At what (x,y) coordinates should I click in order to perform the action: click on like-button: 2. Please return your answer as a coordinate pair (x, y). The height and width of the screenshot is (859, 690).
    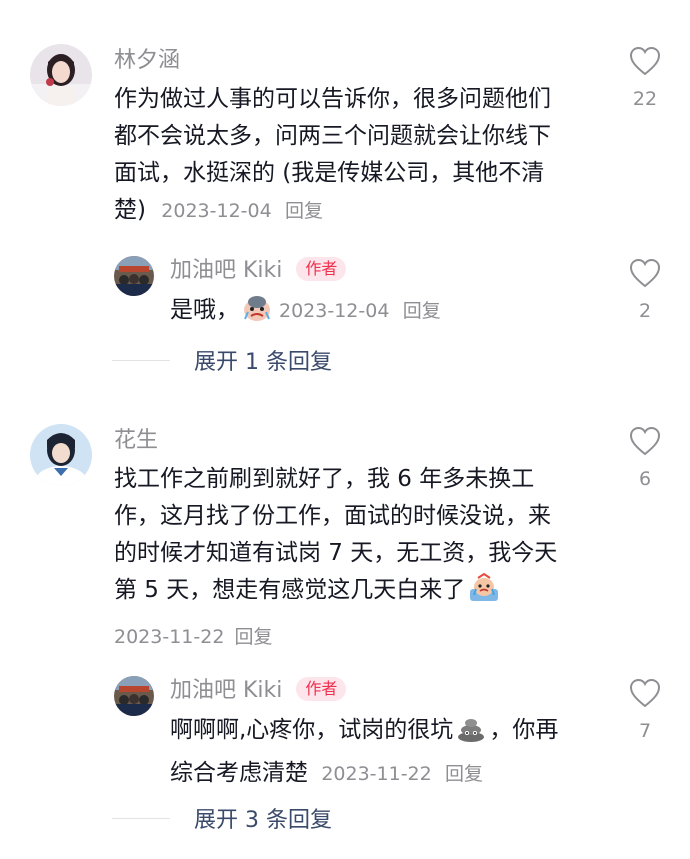
    Looking at the image, I should click on (645, 291).